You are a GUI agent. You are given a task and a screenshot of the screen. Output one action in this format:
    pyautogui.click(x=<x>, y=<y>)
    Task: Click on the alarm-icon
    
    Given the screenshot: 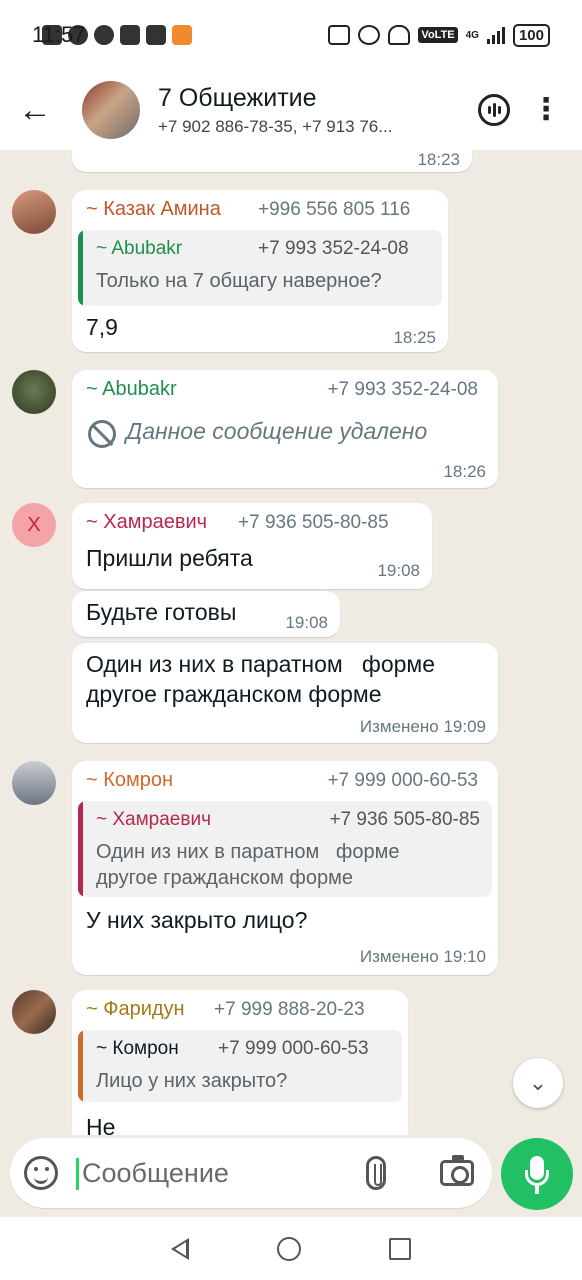 What is the action you would take?
    pyautogui.click(x=369, y=35)
    